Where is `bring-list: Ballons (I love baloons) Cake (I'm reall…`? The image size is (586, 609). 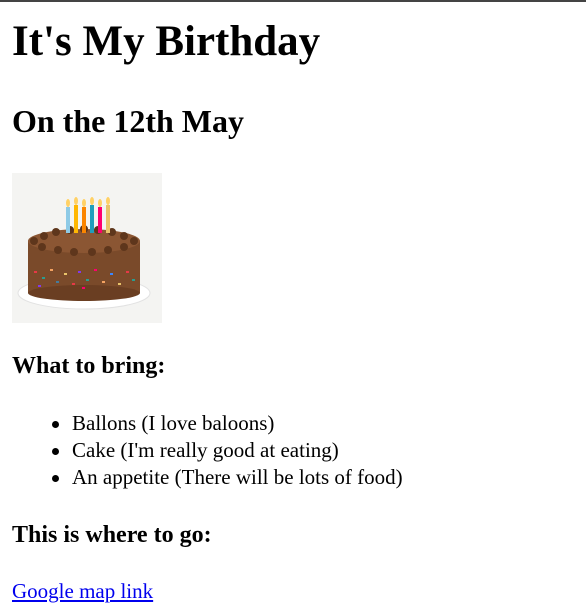
bring-list: Ballons (I love baloons) Cake (I'm reall… is located at coordinates (207, 450).